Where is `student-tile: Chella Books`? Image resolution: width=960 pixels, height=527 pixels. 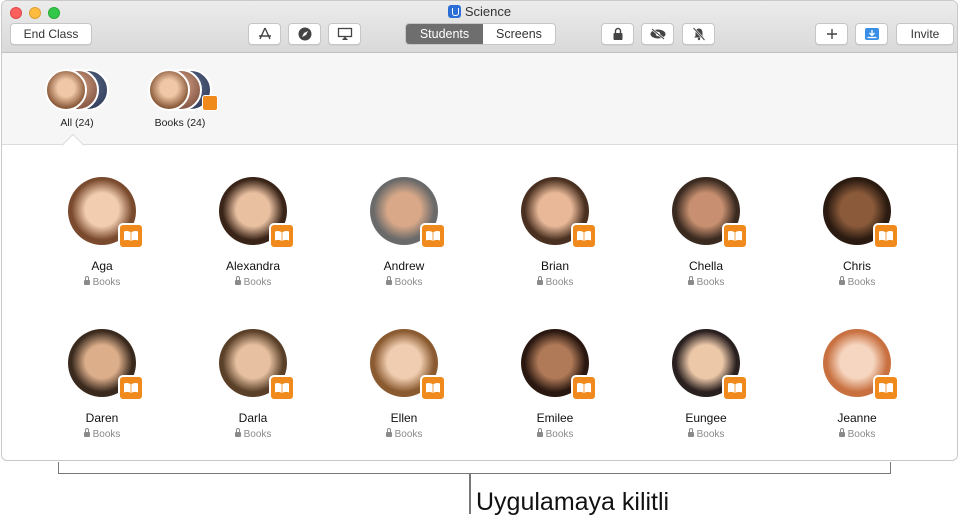
student-tile: Chella Books is located at coordinates (706, 232).